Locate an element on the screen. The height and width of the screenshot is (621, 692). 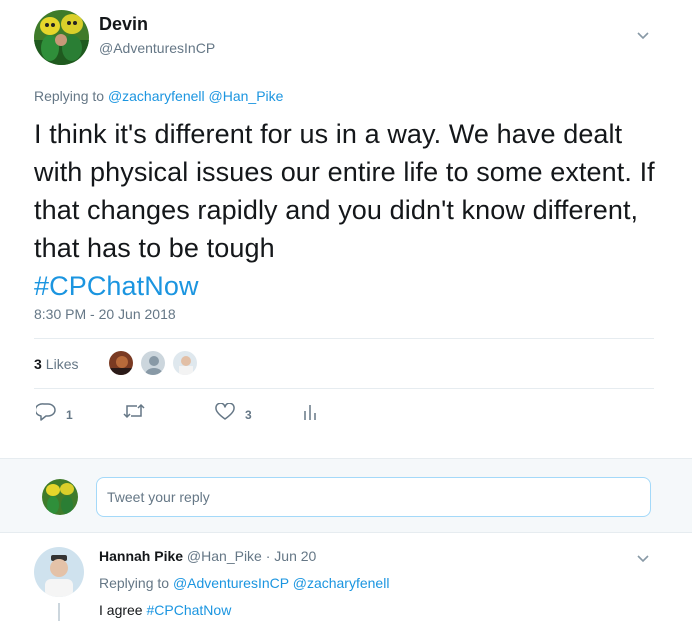
mention-link: @AdventuresInCP is located at coordinates (231, 583).